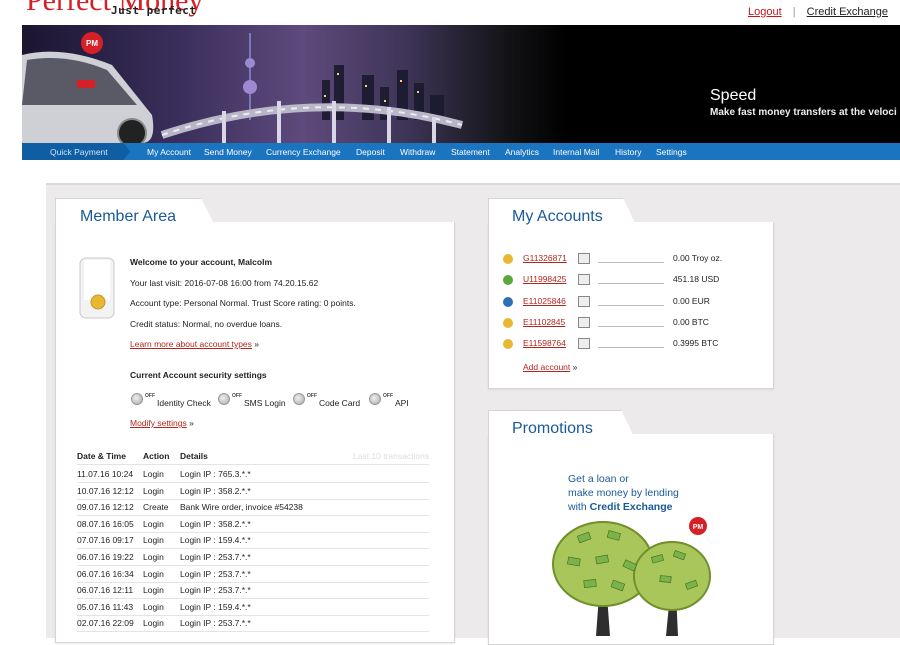  Describe the element at coordinates (105, 474) in the screenshot. I see `row-date-time: 11.07.16 10:24` at that location.